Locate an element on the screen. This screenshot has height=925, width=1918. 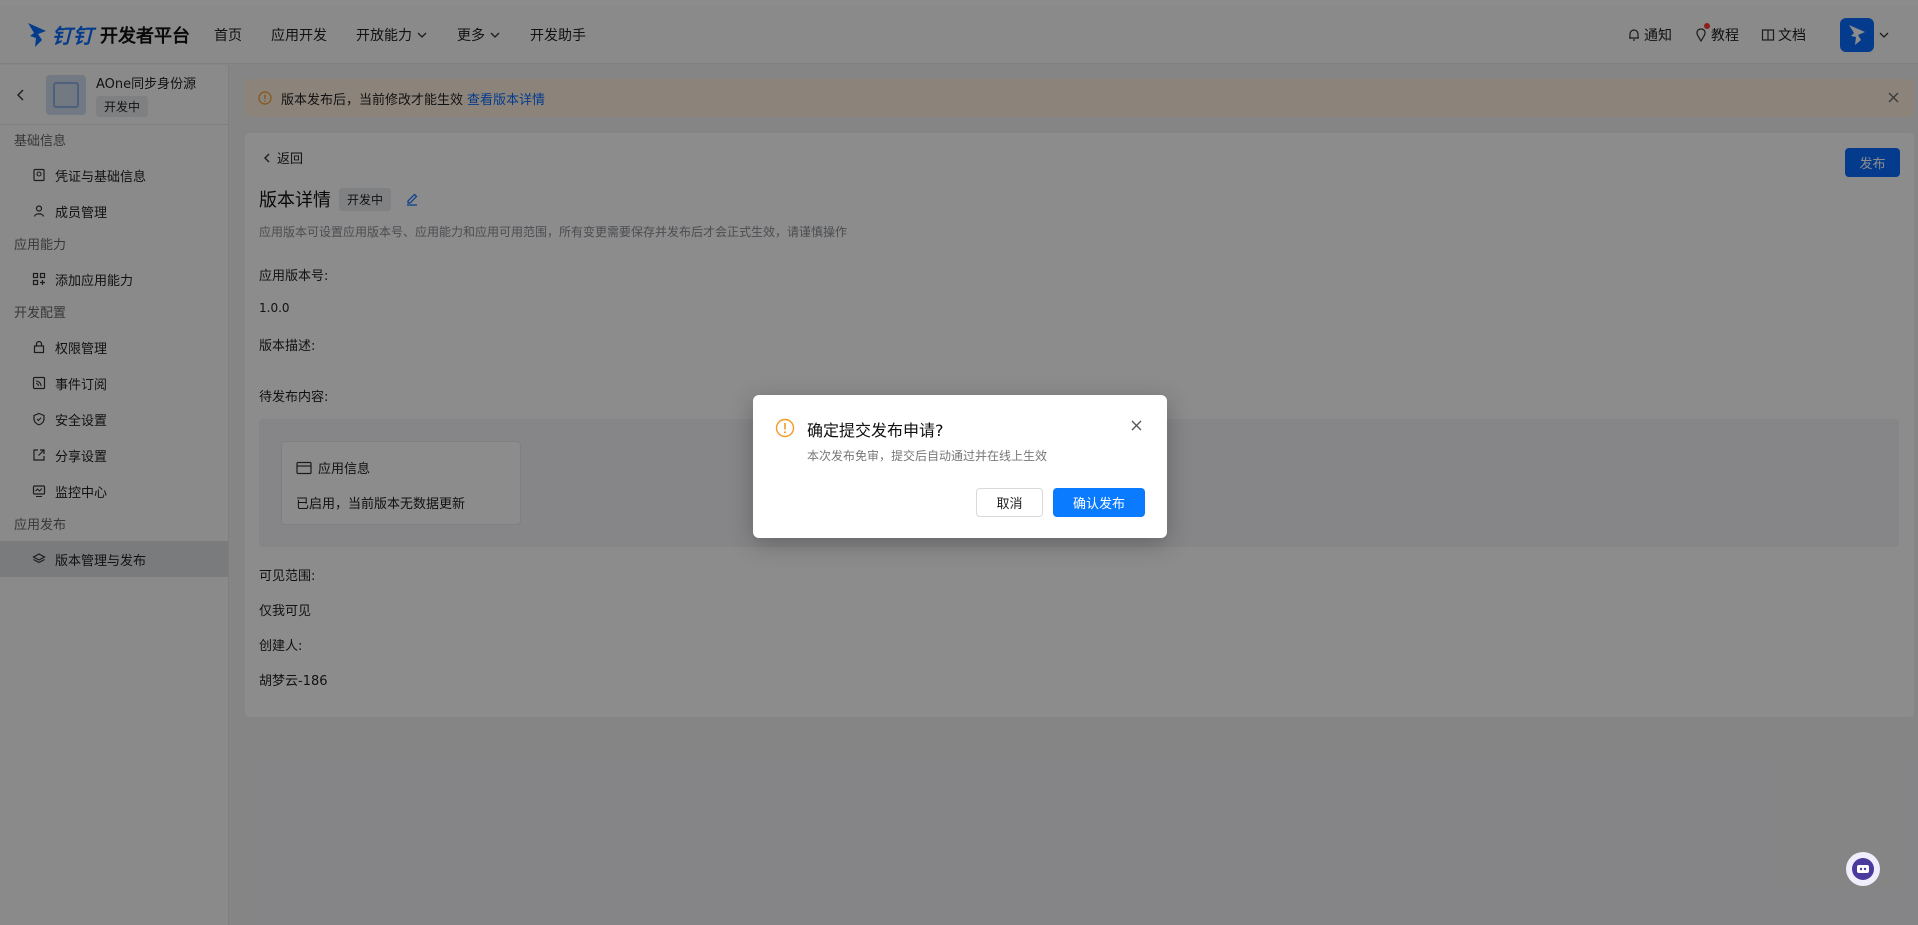
dialog-title: 确定提交发布申请? is located at coordinates (875, 430).